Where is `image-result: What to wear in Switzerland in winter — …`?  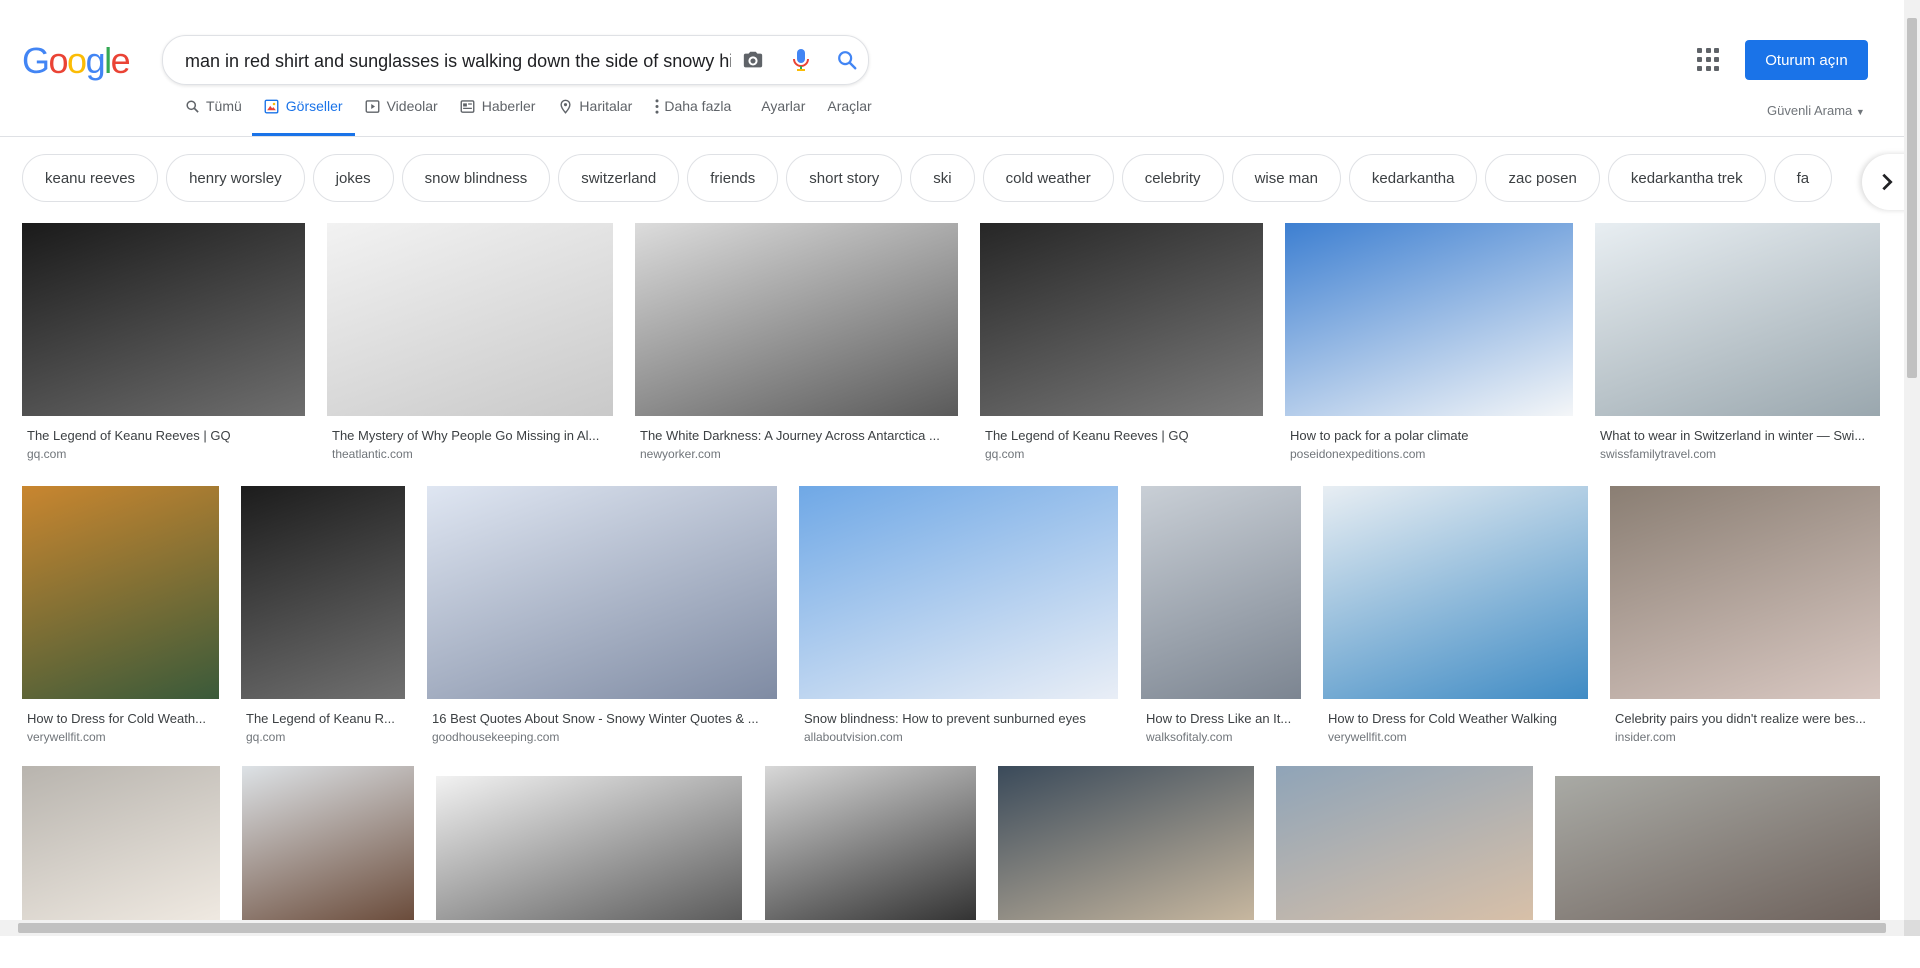 image-result: What to wear in Switzerland in winter — … is located at coordinates (1737, 343).